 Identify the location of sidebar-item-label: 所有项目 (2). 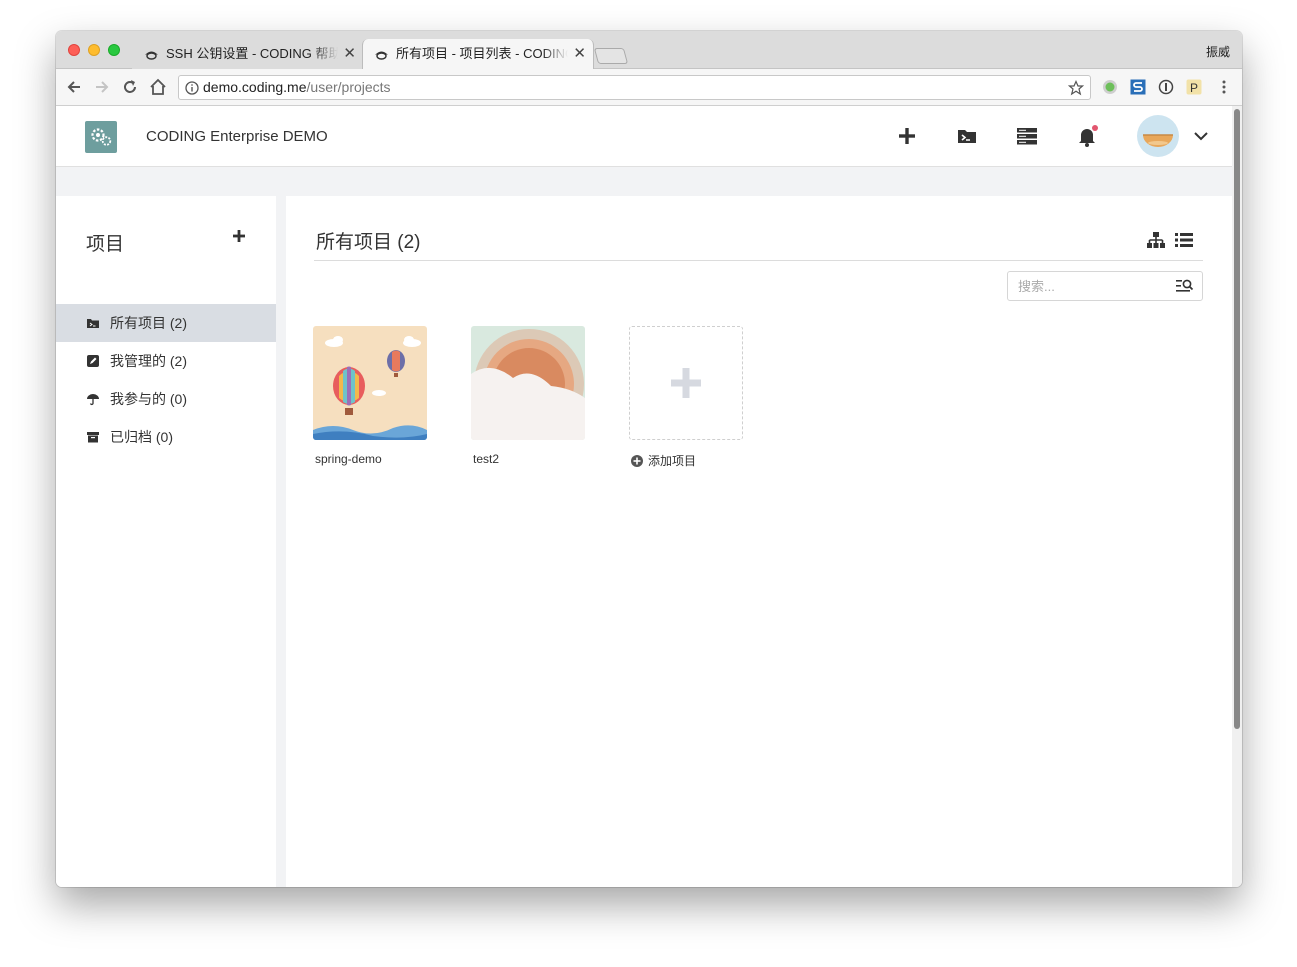
(148, 323).